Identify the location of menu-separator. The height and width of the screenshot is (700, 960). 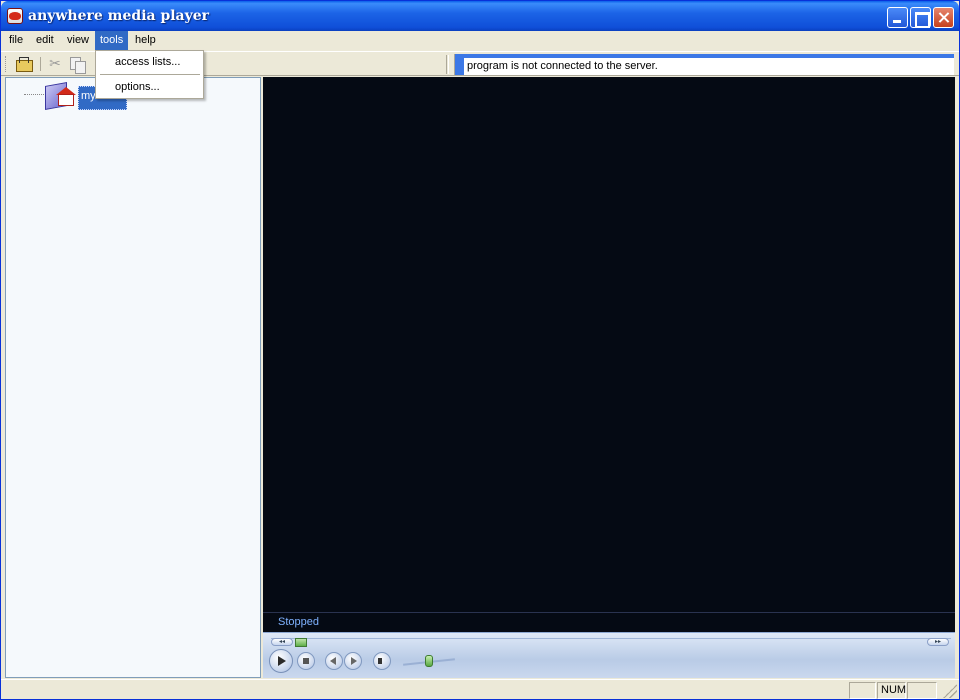
(150, 74).